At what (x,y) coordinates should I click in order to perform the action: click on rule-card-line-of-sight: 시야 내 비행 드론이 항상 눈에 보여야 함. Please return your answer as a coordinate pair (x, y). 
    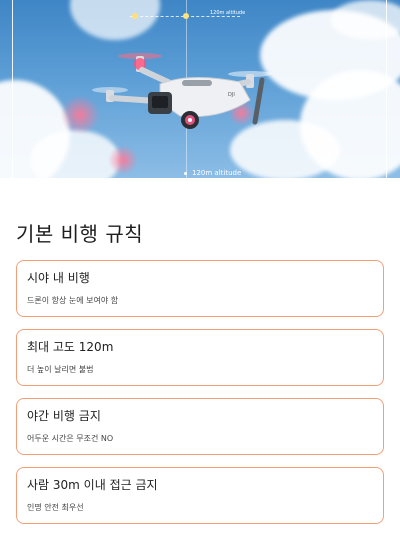
    Looking at the image, I should click on (200, 288).